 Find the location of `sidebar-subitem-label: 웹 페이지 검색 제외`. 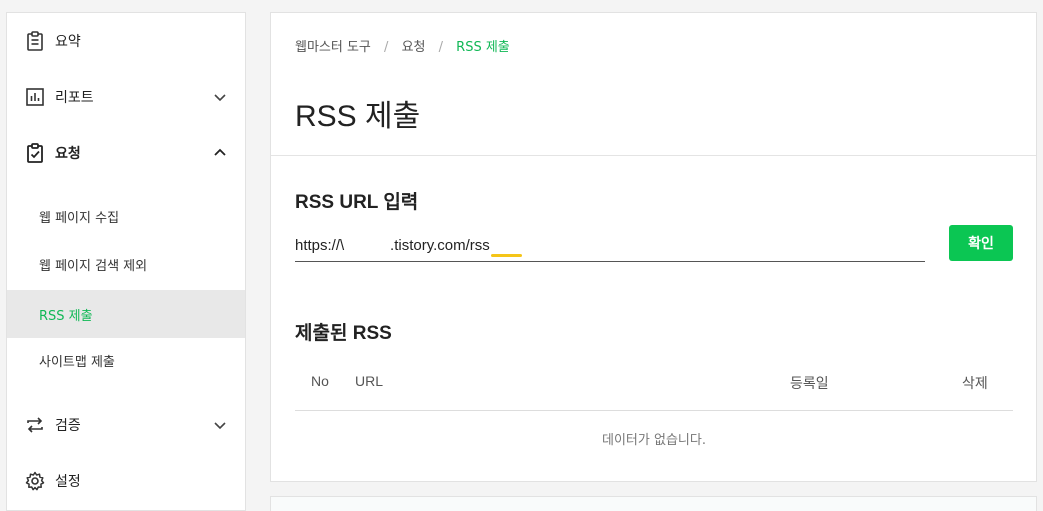

sidebar-subitem-label: 웹 페이지 검색 제외 is located at coordinates (93, 266).